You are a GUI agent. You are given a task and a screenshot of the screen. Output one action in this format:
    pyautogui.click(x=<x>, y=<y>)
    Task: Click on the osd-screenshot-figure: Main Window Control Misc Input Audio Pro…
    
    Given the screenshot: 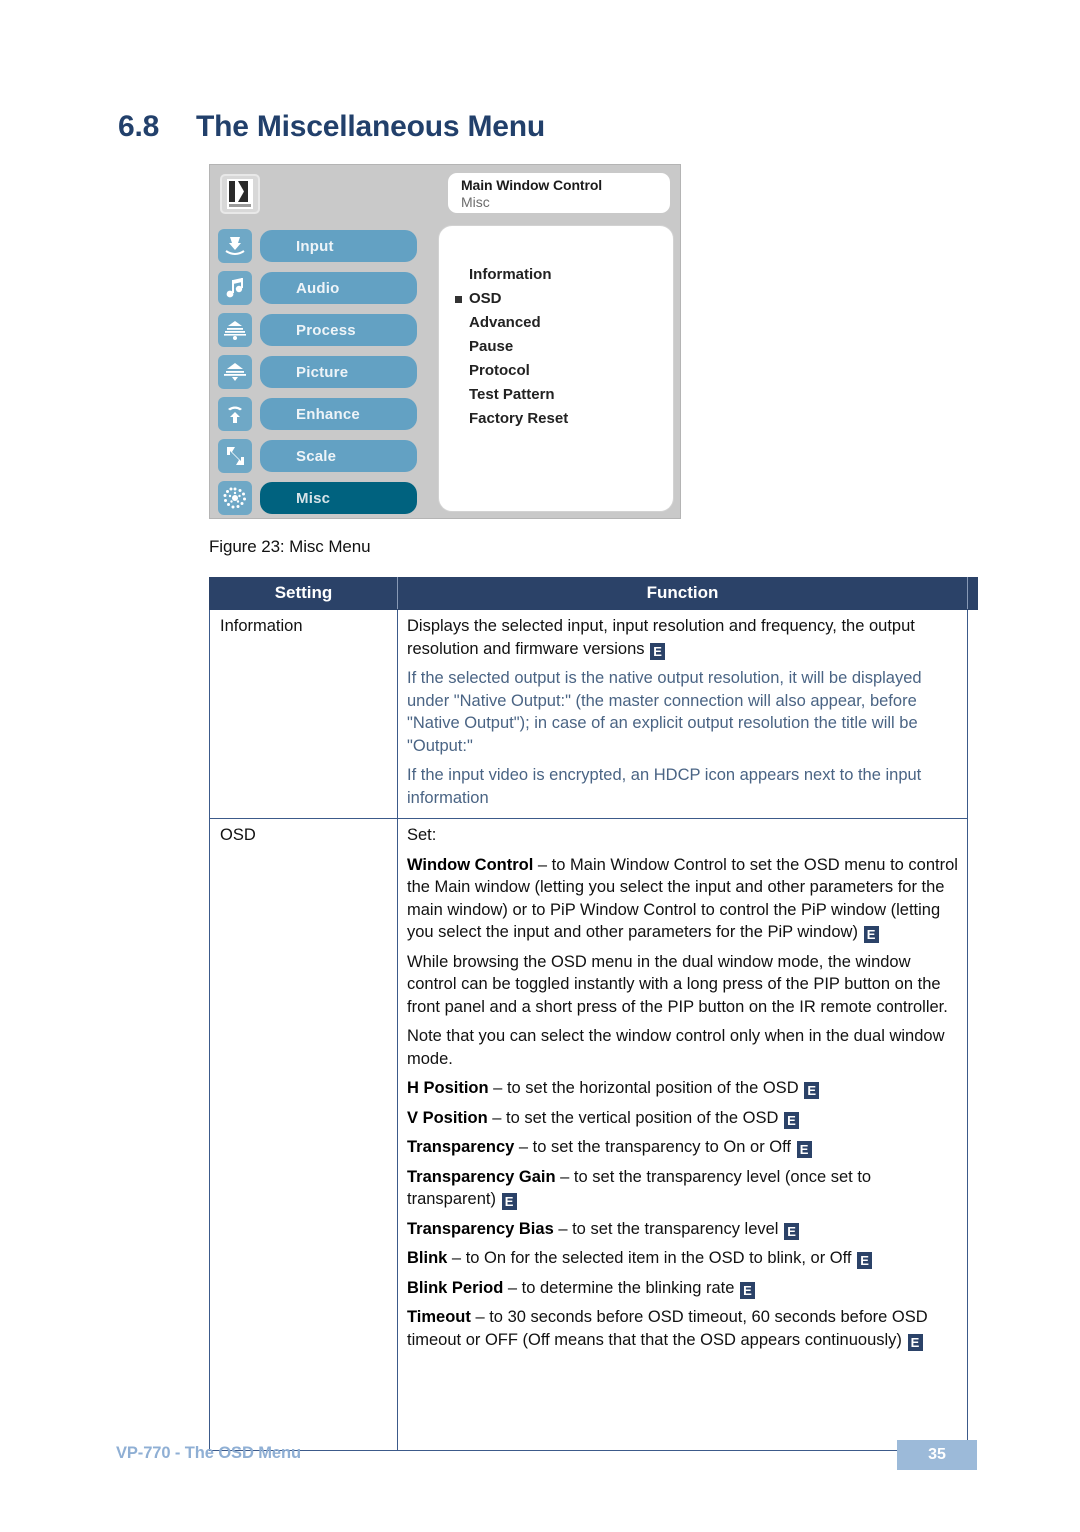 What is the action you would take?
    pyautogui.click(x=445, y=341)
    